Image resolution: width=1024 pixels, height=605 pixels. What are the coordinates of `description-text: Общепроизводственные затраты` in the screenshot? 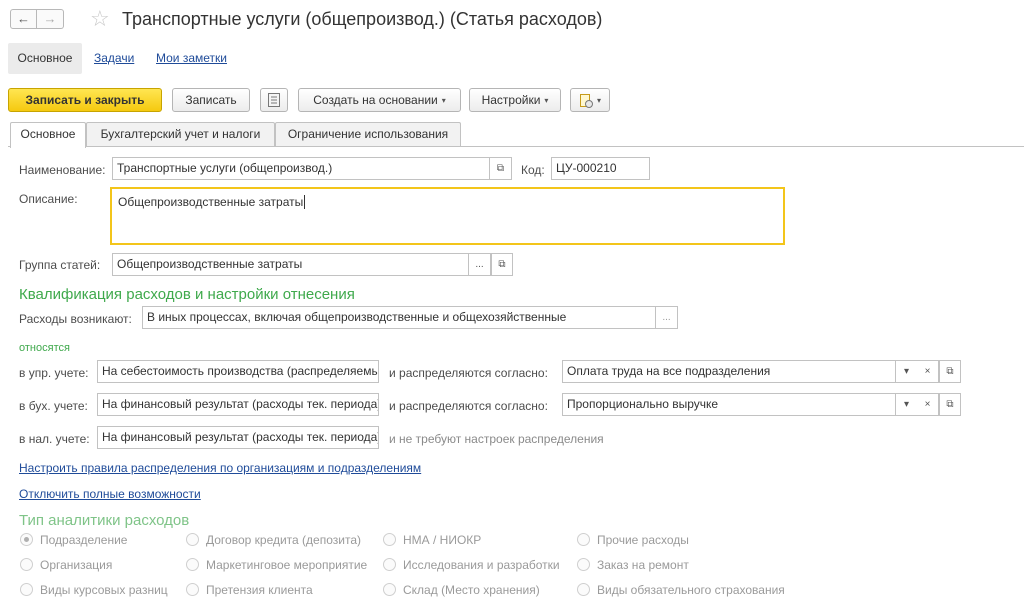 It's located at (211, 202).